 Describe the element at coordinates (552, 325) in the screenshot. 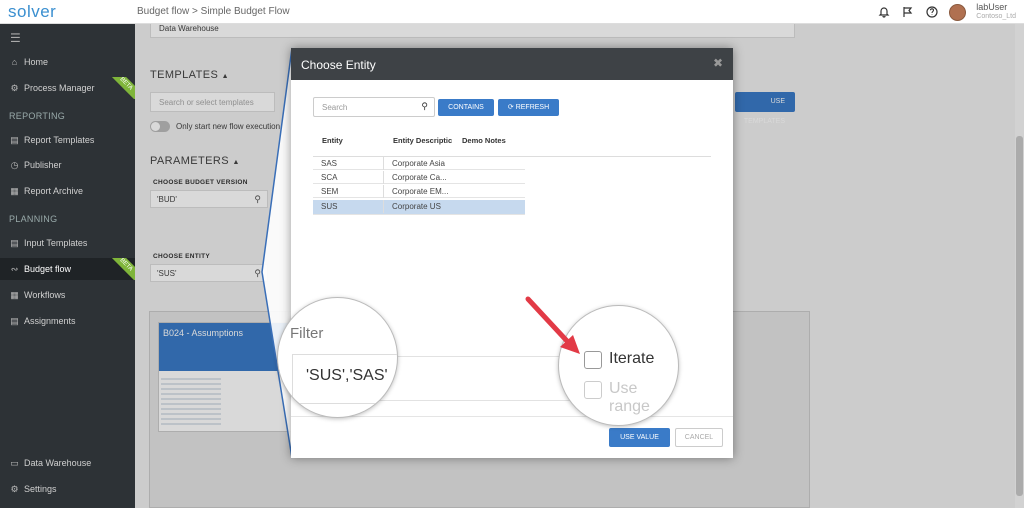

I see `arrow-annotation` at that location.